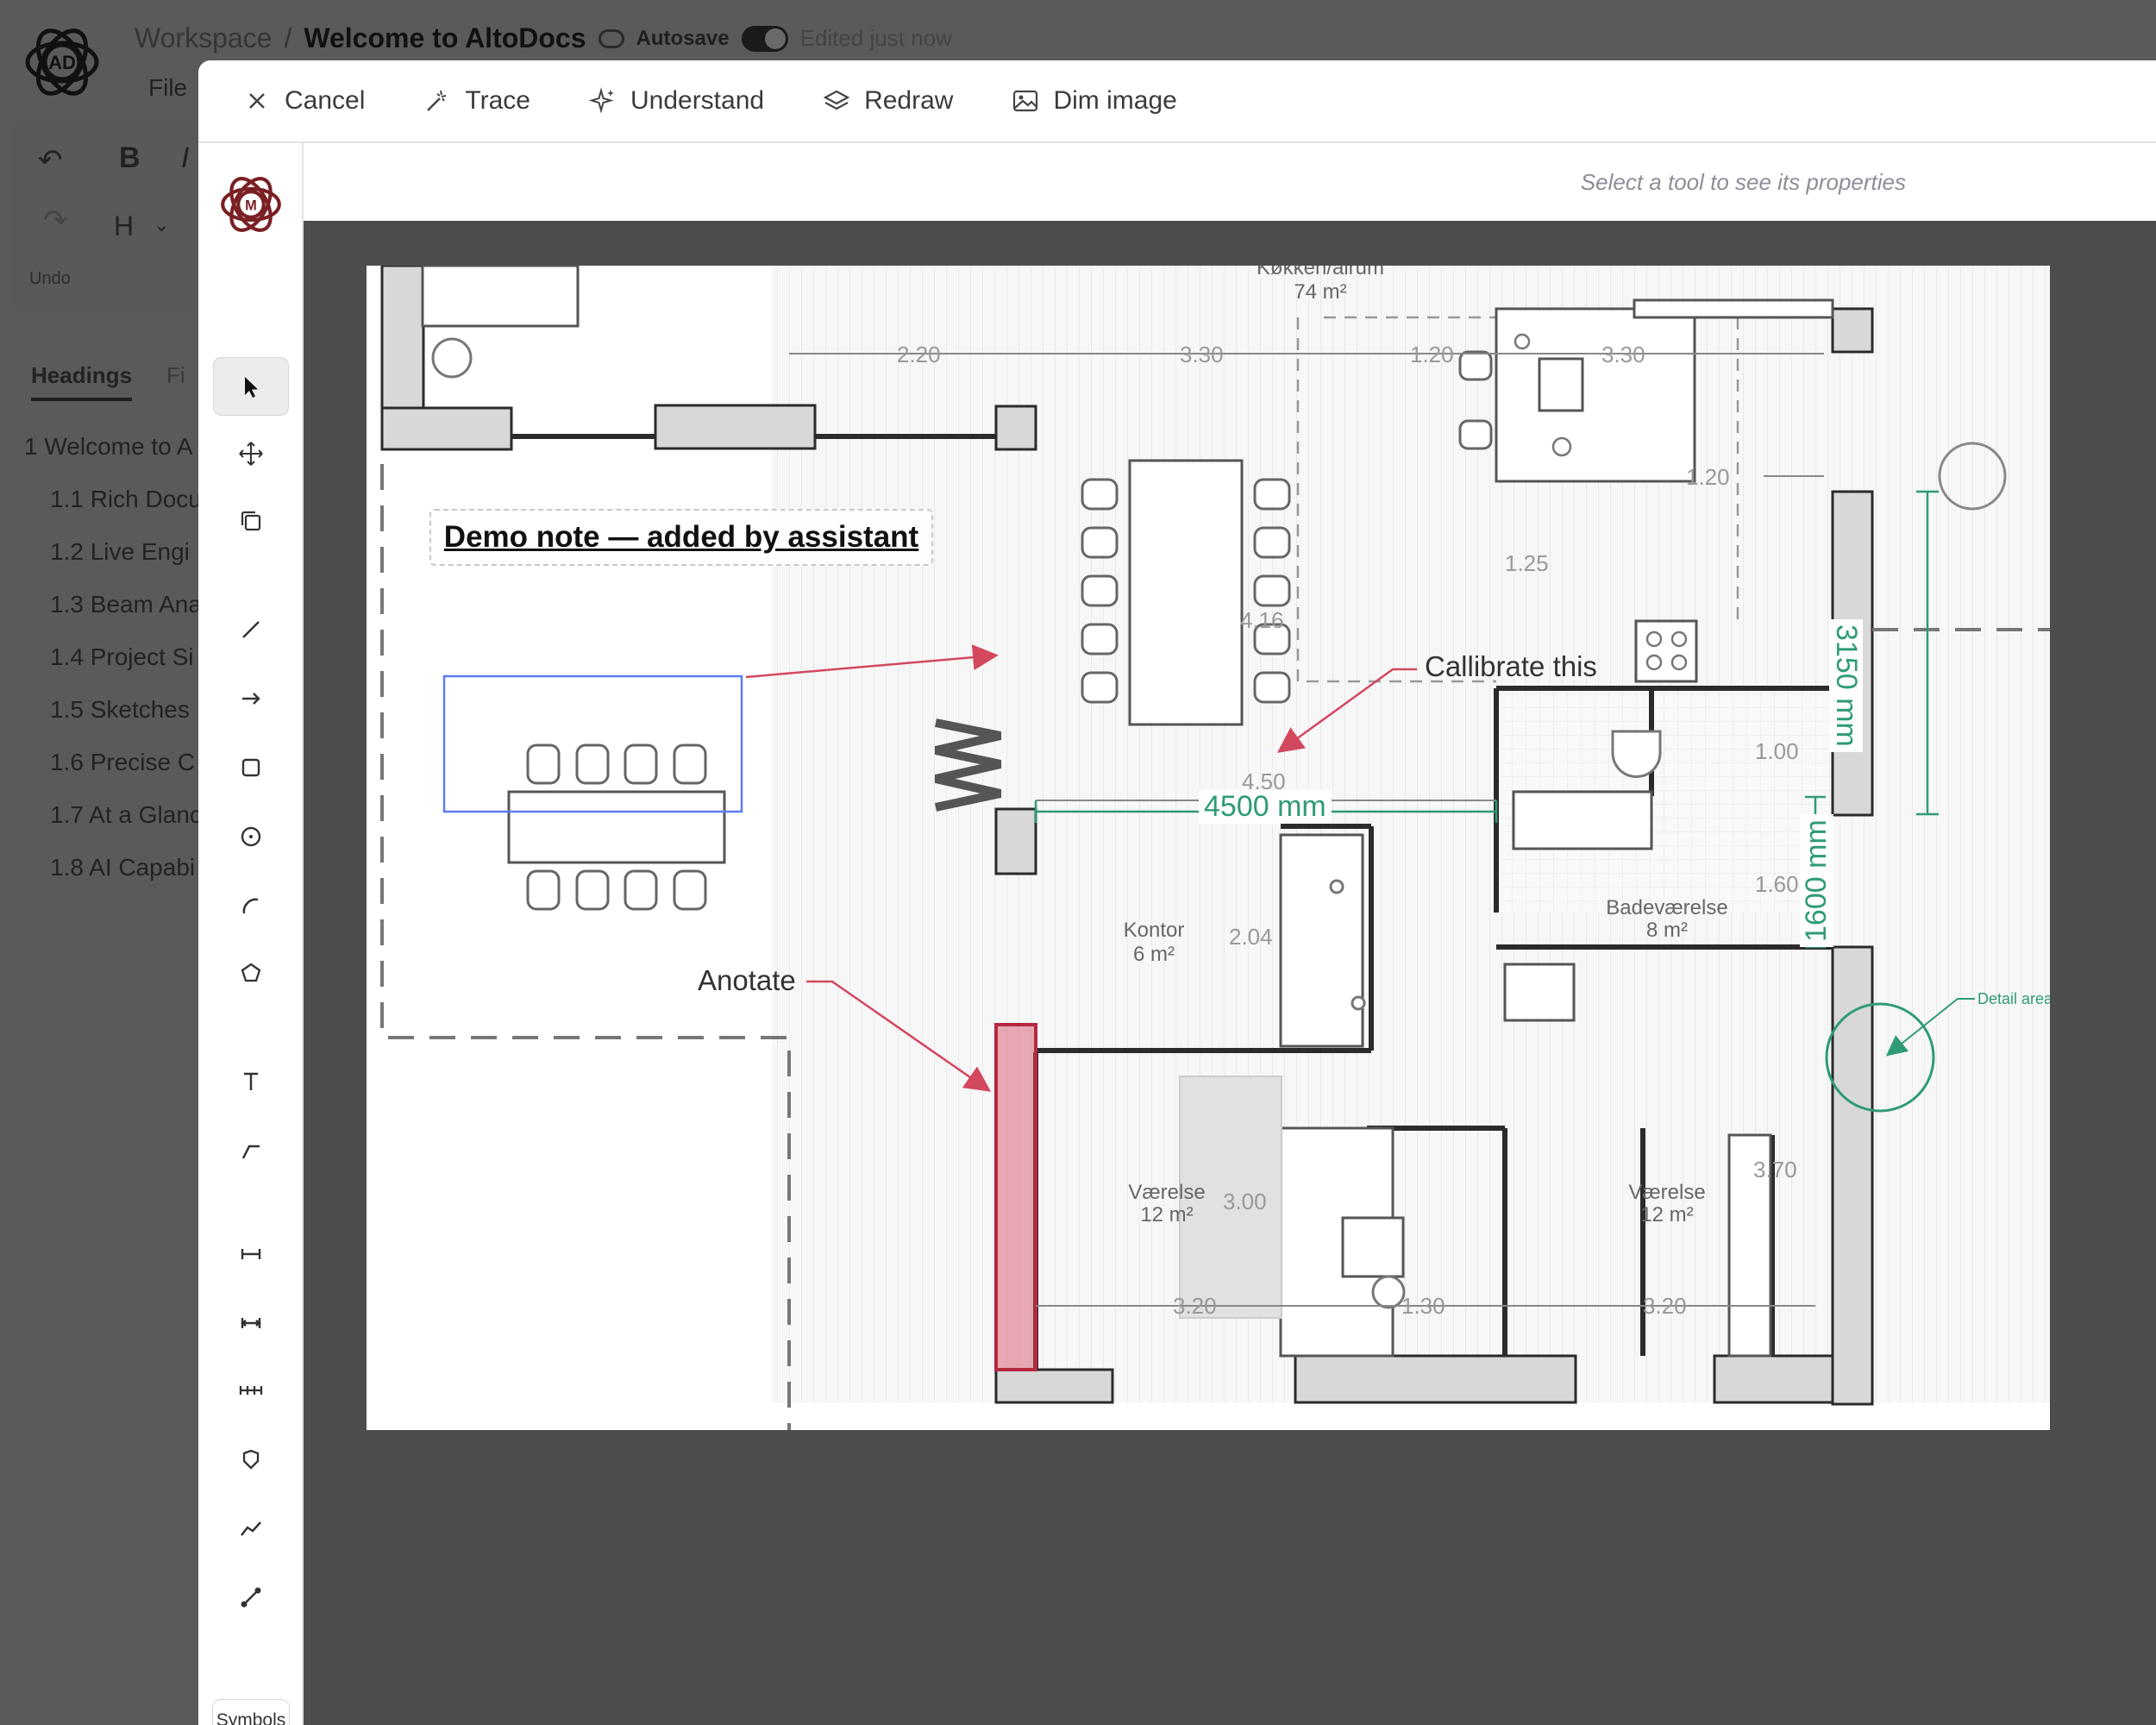 The width and height of the screenshot is (2156, 1725). I want to click on plan-dim-text: 1.00, so click(1777, 751).